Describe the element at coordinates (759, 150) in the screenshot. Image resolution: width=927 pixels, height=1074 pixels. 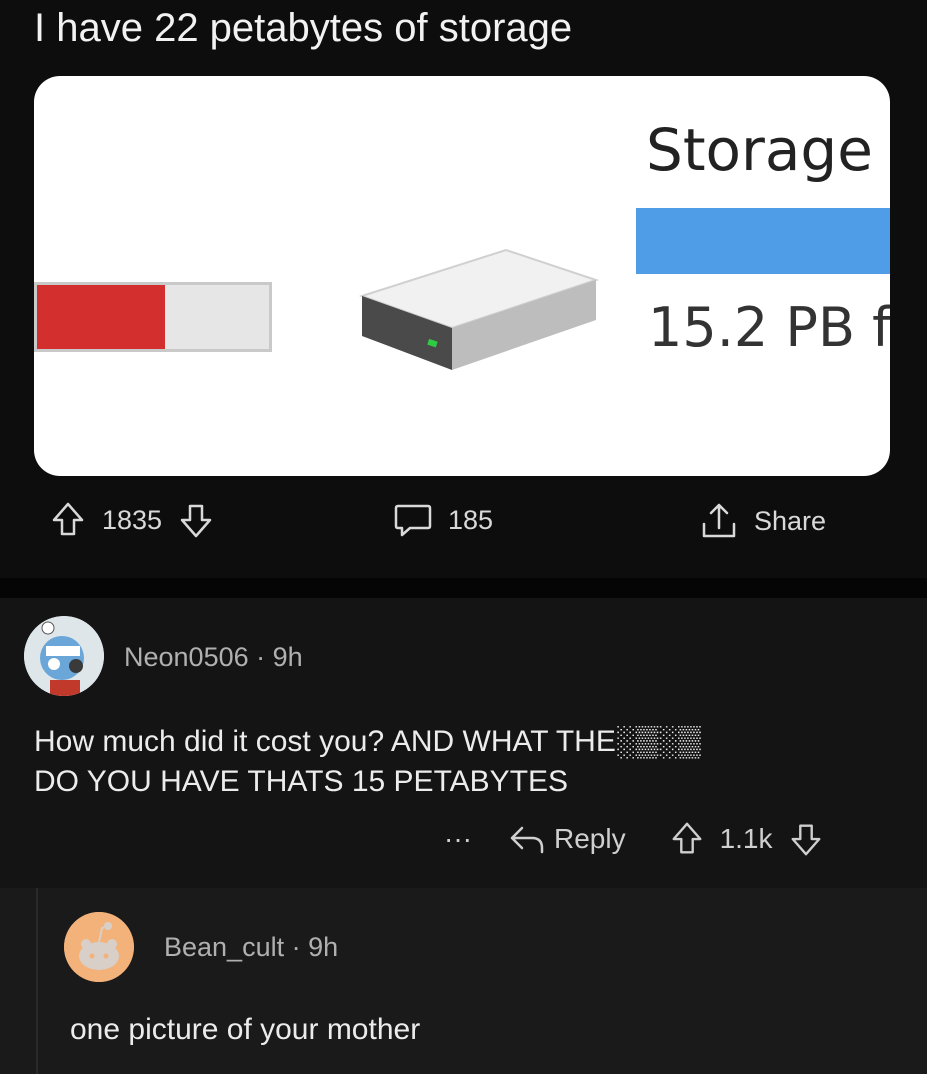
I see `storage-label: Storage` at that location.